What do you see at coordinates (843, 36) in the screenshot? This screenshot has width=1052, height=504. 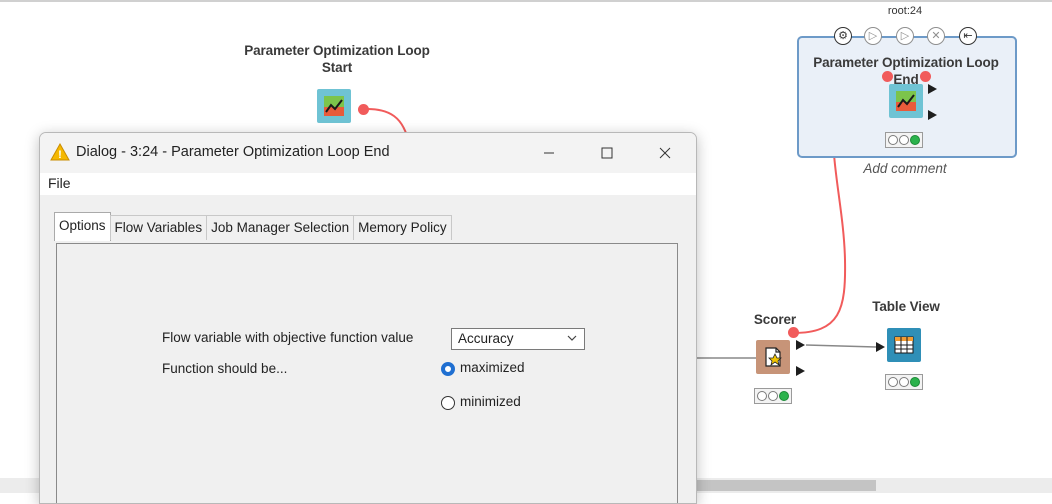 I see `configure-icon: ⚙` at bounding box center [843, 36].